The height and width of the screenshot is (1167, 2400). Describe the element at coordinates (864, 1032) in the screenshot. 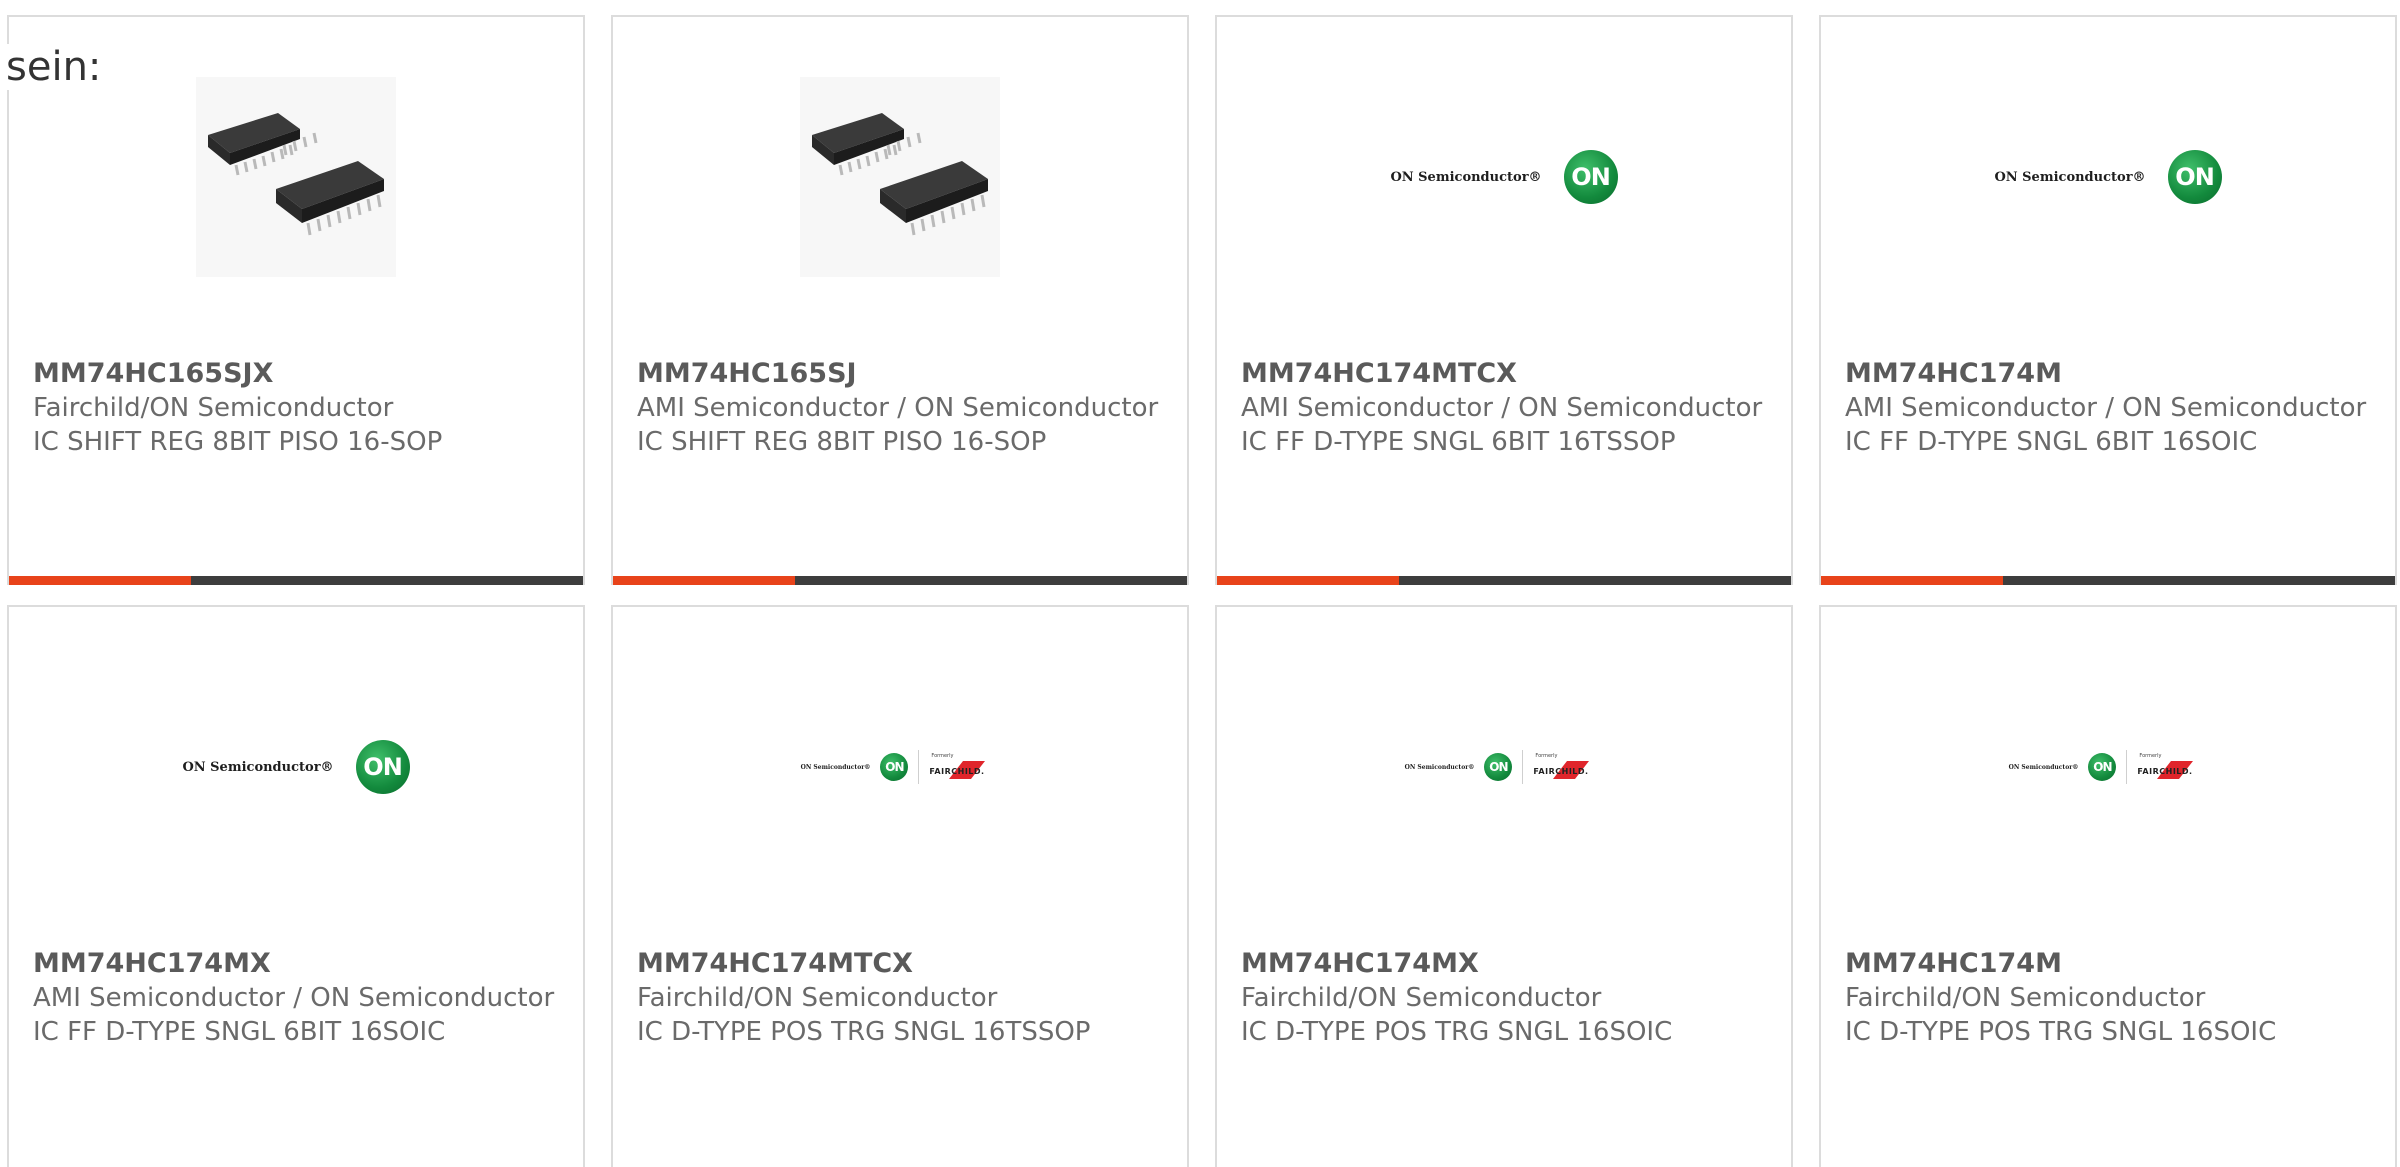

I see `description: IC D-TYPE POS TRG SNGL 16TSSOP` at that location.